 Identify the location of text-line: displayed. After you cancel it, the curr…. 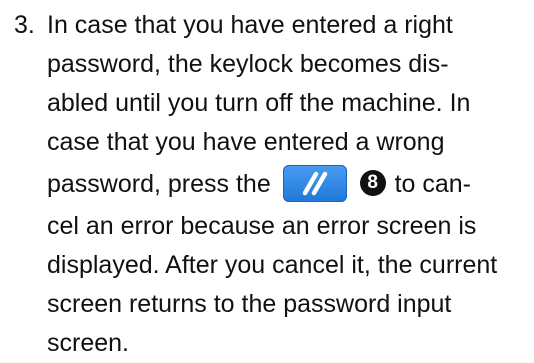
(272, 265).